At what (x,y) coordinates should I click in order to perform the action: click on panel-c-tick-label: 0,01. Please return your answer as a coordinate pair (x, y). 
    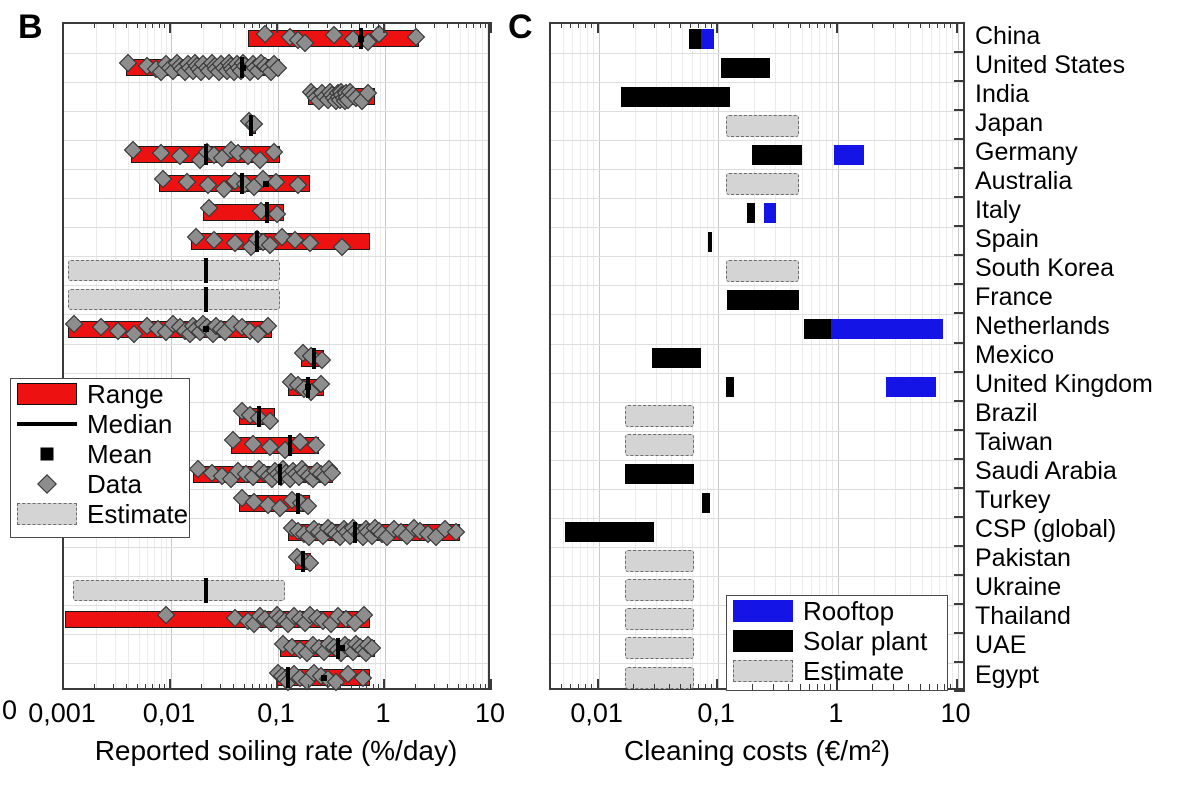
    Looking at the image, I should click on (596, 713).